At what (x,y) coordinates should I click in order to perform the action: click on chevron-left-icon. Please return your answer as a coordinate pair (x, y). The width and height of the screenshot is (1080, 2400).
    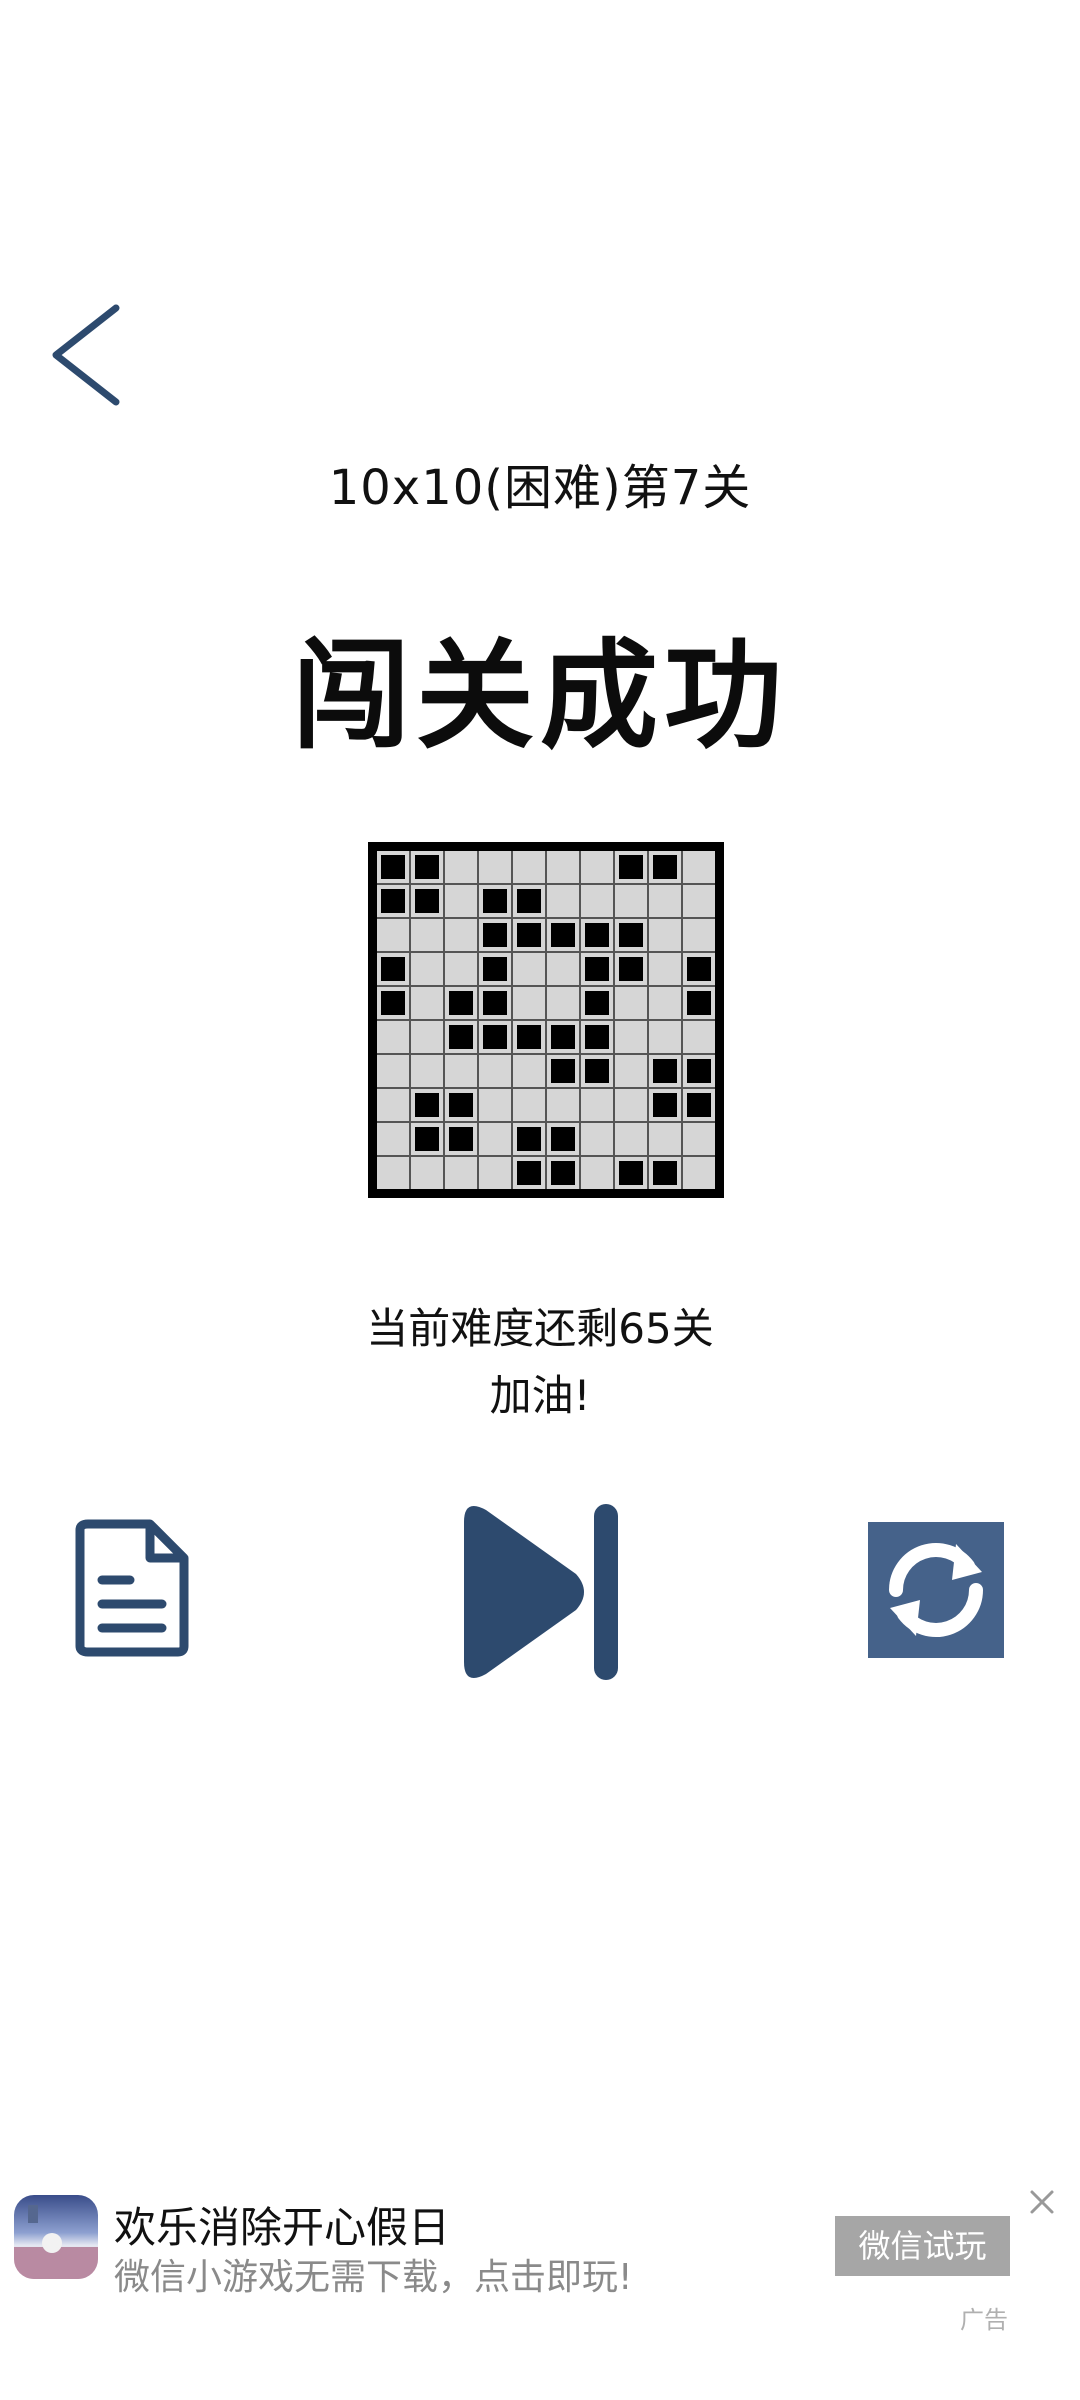
    Looking at the image, I should click on (86, 355).